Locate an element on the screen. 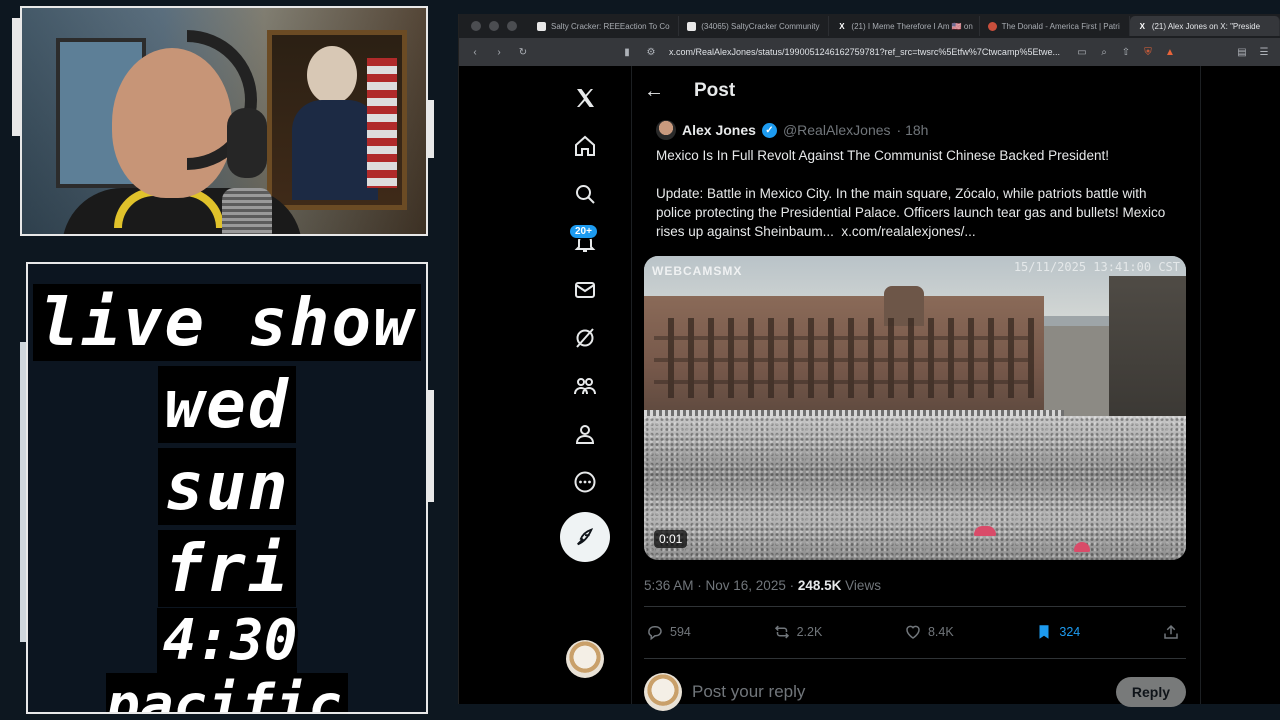 Image resolution: width=1280 pixels, height=720 pixels. account-avatar is located at coordinates (585, 659).